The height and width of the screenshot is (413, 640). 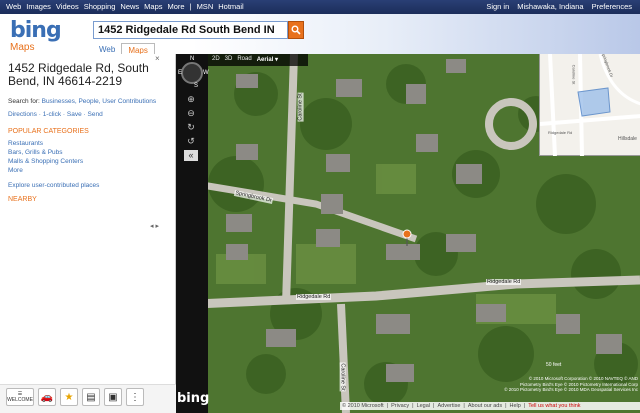 I want to click on compass-e-label: E, so click(x=180, y=73).